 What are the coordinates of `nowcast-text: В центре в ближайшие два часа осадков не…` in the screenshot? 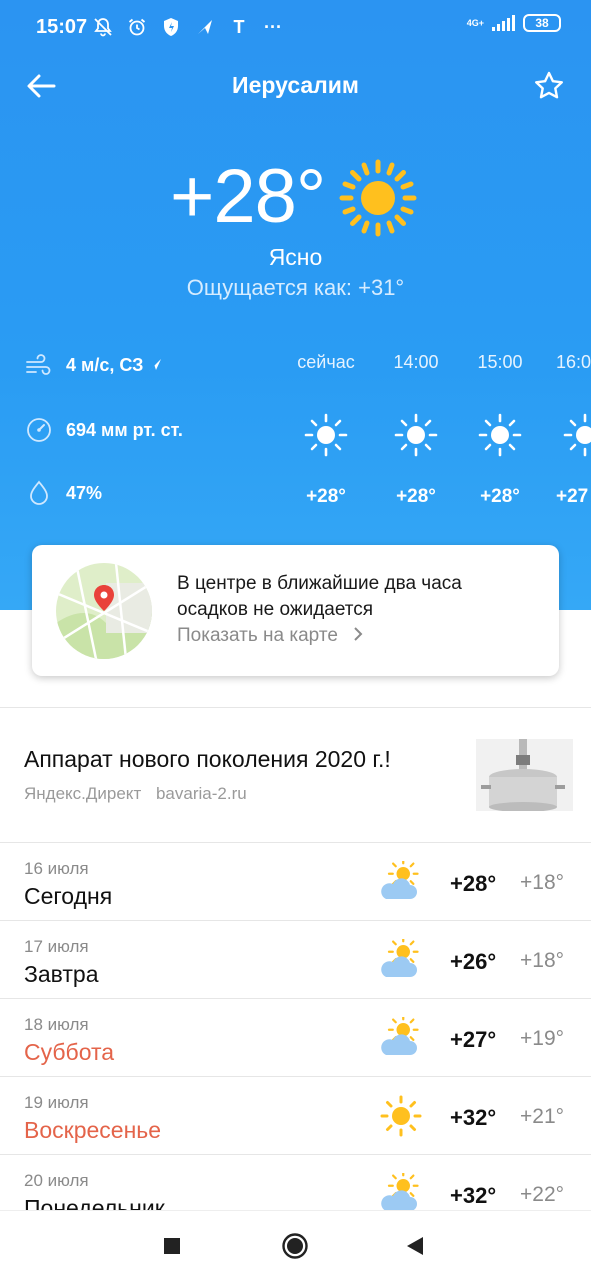 It's located at (319, 596).